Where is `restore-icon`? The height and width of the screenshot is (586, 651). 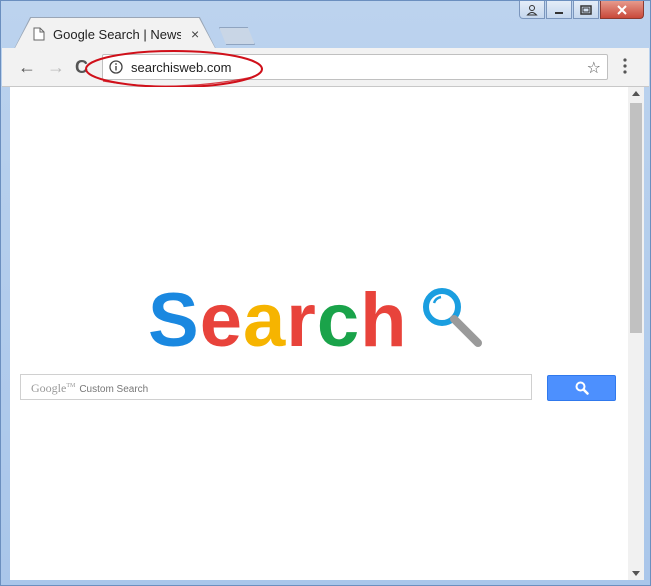 restore-icon is located at coordinates (586, 9).